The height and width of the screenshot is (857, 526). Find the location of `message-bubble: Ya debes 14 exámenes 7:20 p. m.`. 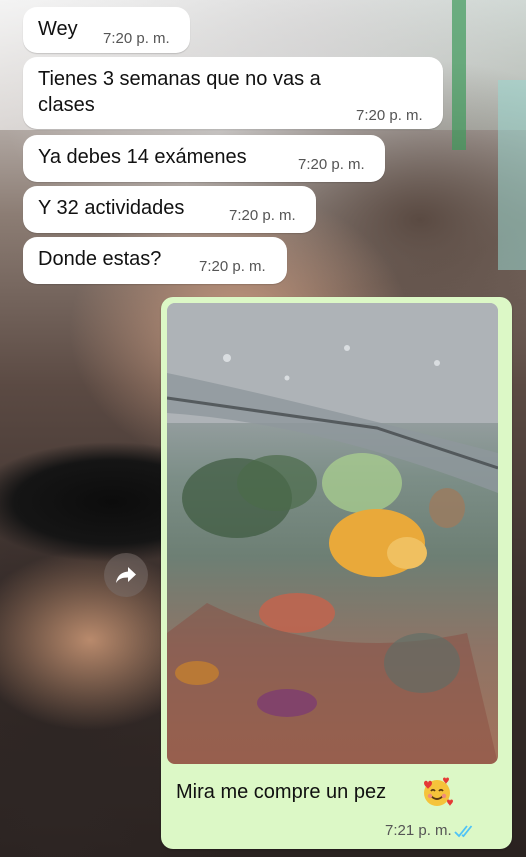

message-bubble: Ya debes 14 exámenes 7:20 p. m. is located at coordinates (204, 158).